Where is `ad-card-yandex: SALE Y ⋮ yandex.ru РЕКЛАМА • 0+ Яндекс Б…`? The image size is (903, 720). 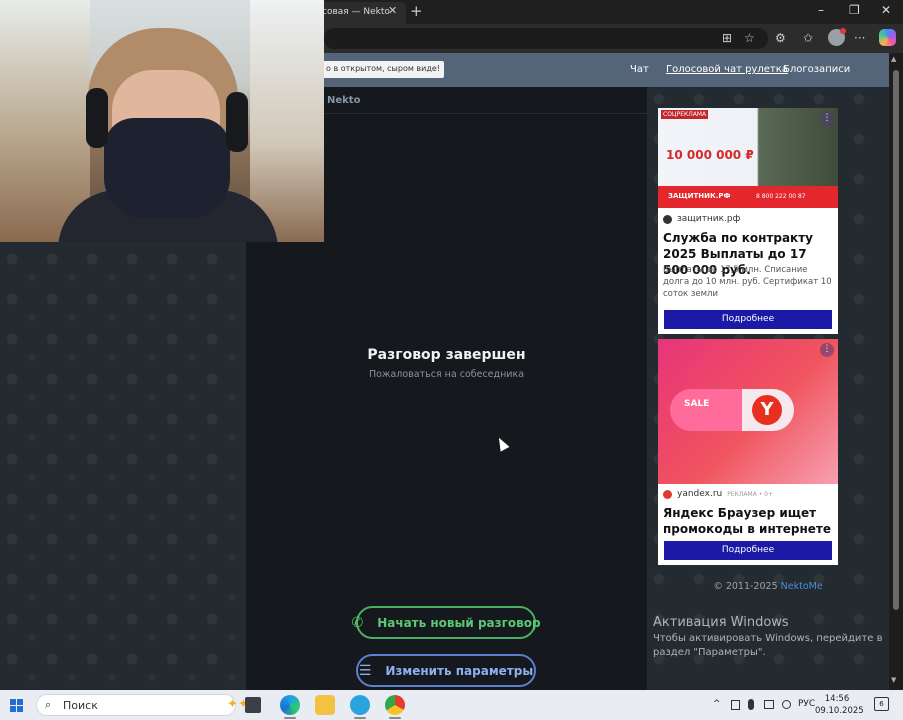 ad-card-yandex: SALE Y ⋮ yandex.ru РЕКЛАМА • 0+ Яндекс Б… is located at coordinates (748, 452).